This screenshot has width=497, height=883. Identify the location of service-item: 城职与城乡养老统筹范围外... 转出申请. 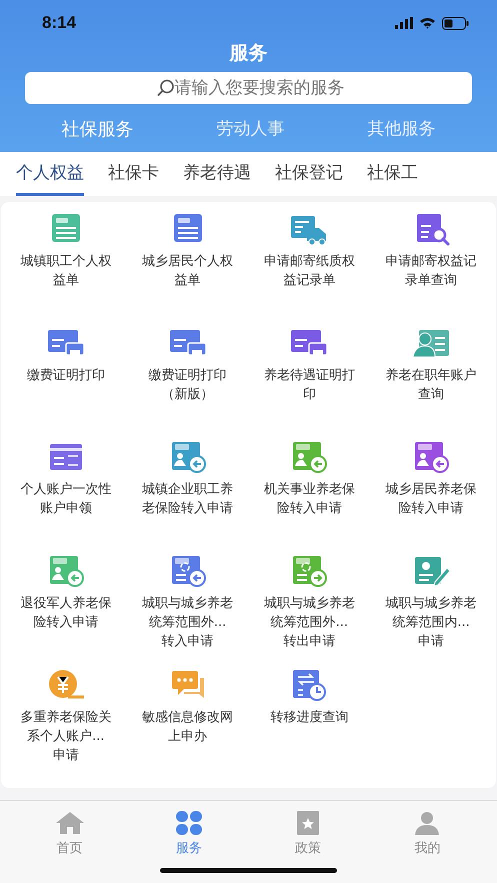
(309, 607).